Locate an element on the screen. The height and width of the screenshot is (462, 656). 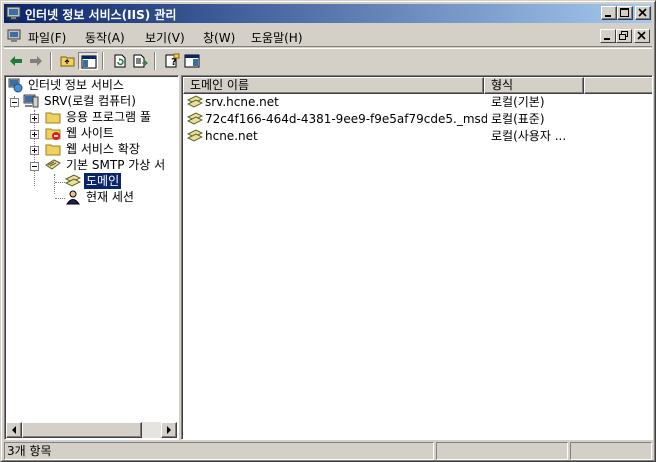
show-hide-tree-button is located at coordinates (88, 61).